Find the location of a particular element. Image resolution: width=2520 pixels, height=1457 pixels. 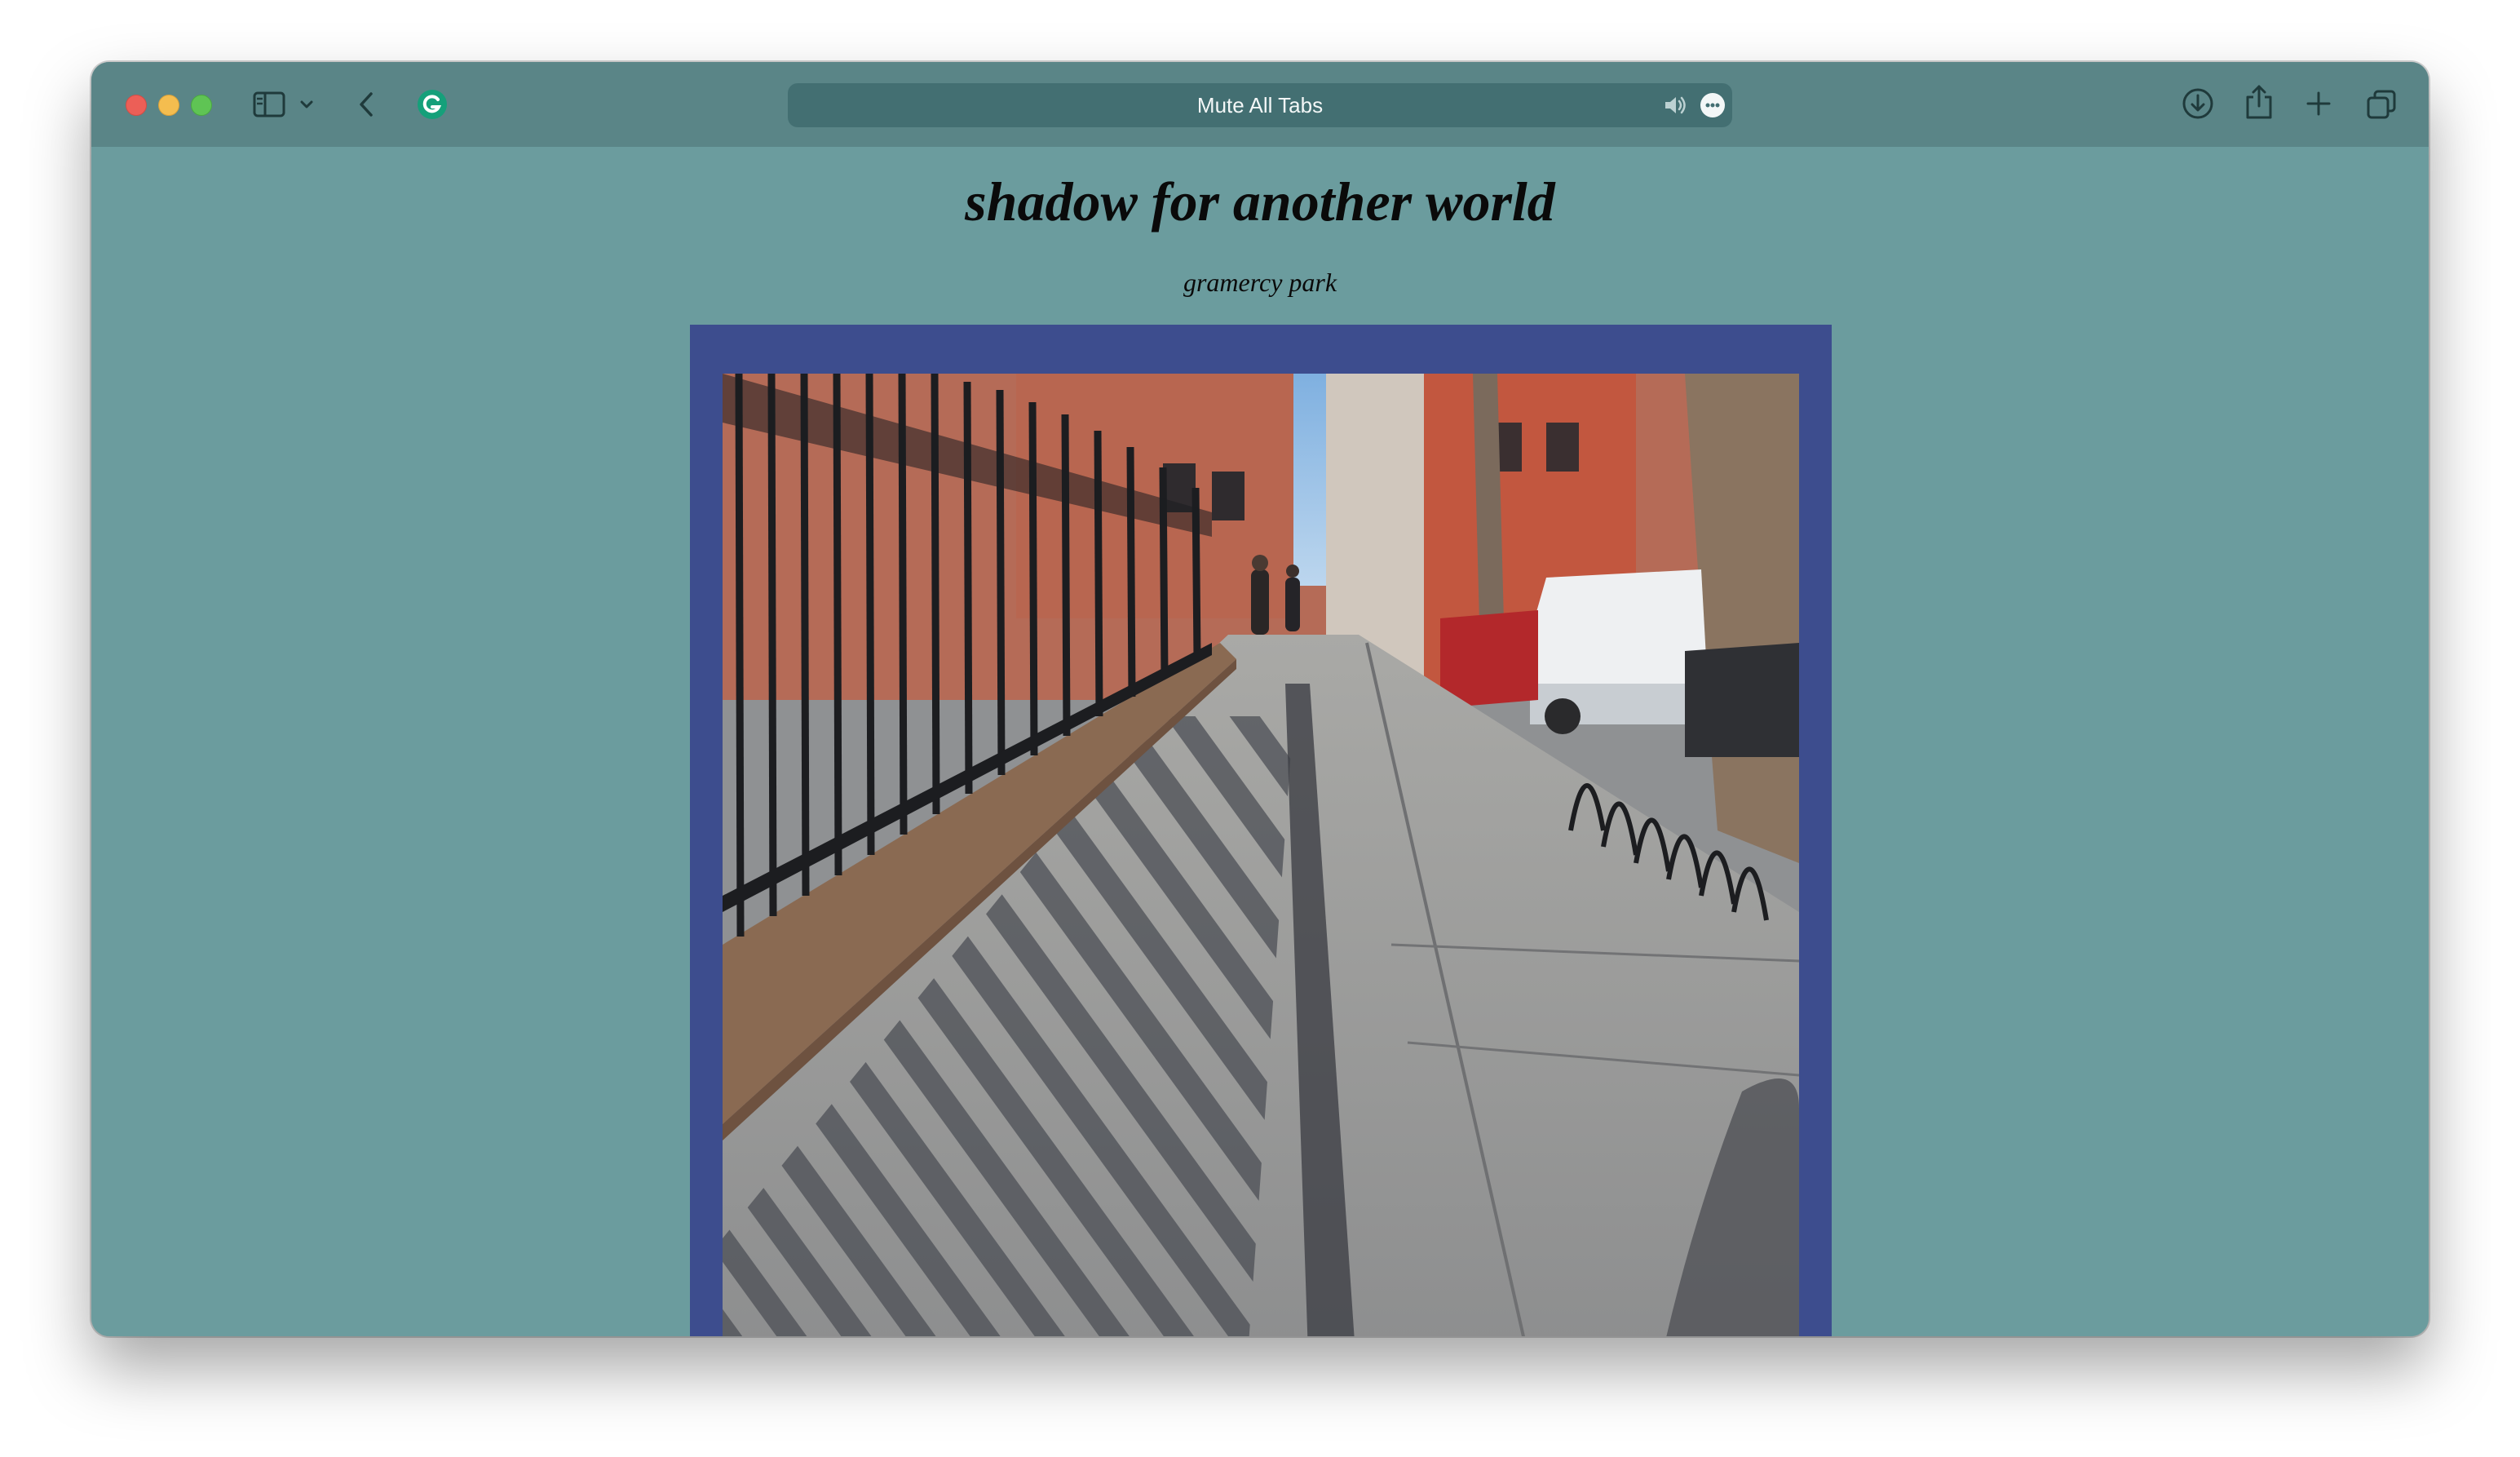

more-icon is located at coordinates (1713, 105).